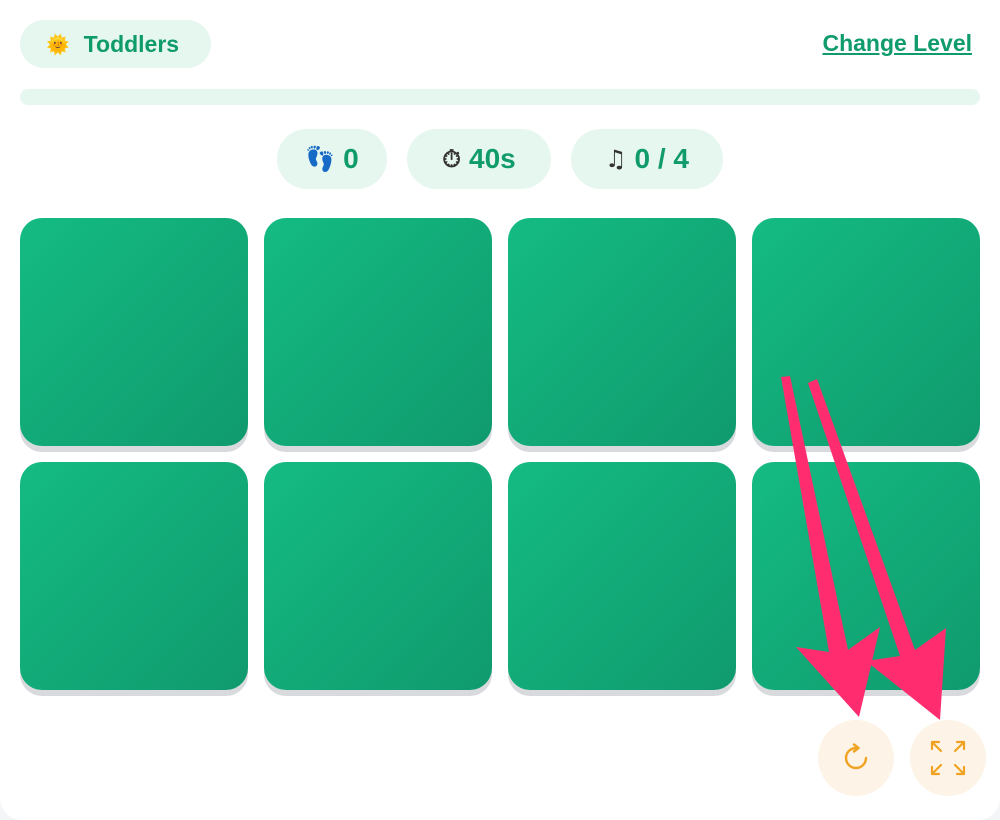 The width and height of the screenshot is (1000, 820). I want to click on stopwatch-icon: ⏱, so click(451, 159).